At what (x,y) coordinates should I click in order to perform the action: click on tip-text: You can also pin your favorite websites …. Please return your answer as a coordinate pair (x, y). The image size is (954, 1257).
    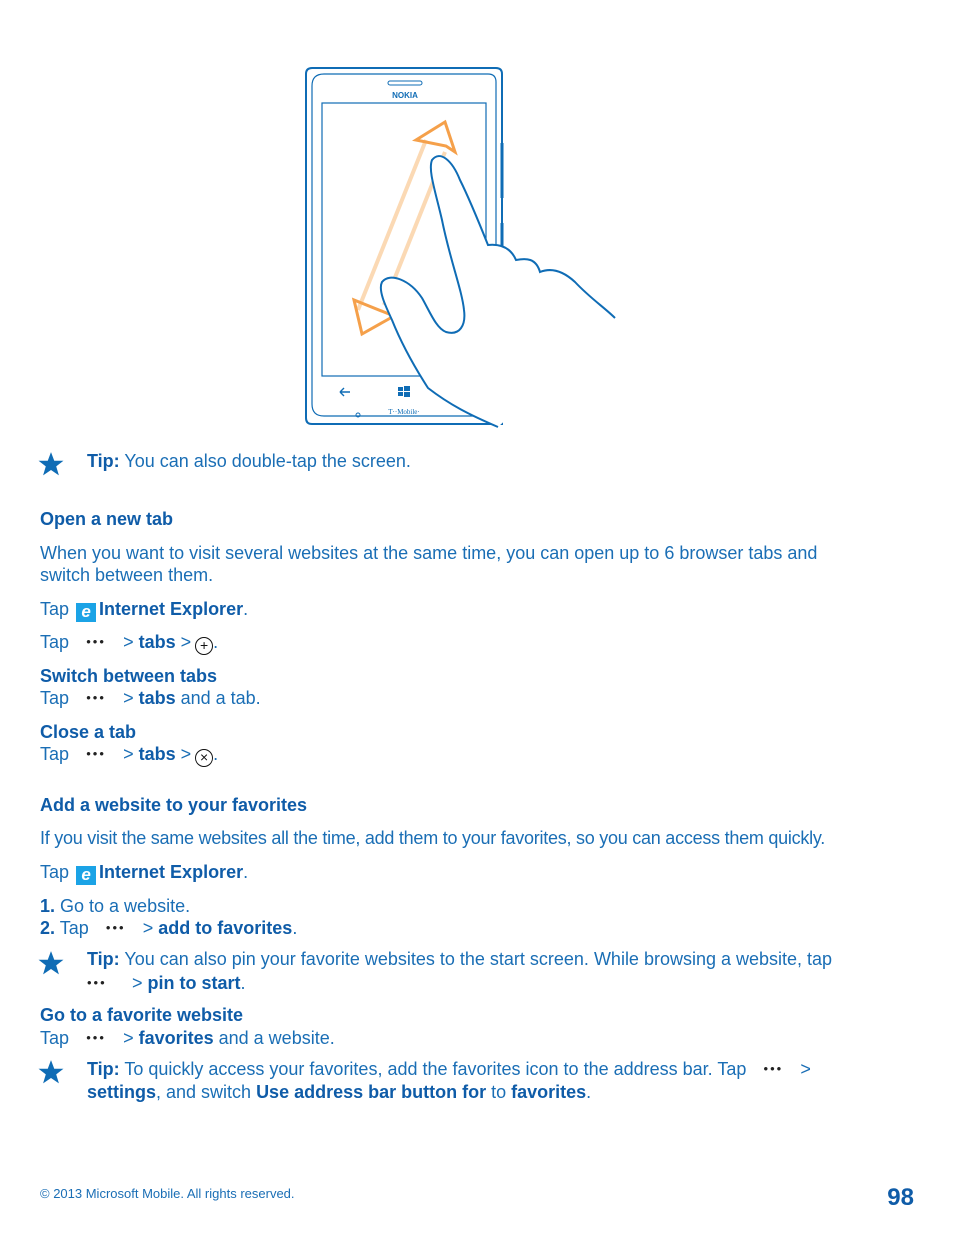
    Looking at the image, I should click on (476, 959).